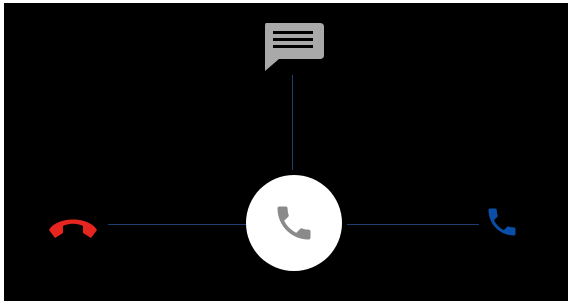 The width and height of the screenshot is (572, 305). I want to click on decline-call-target, so click(73, 227).